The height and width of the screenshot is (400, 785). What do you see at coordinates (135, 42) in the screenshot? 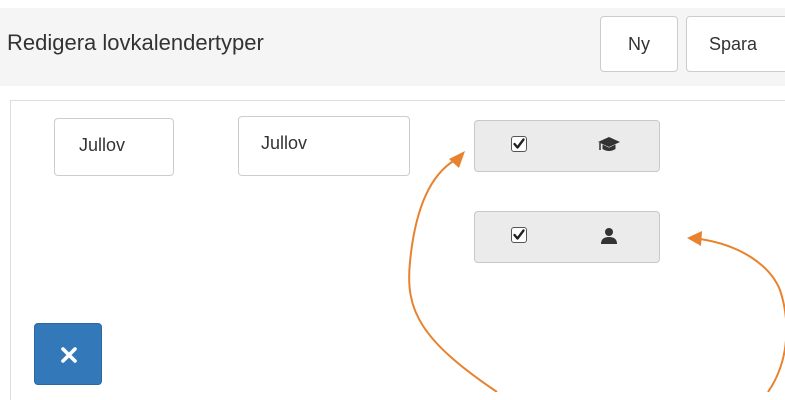
I see `page-title: Redigera lovkalendertyper` at bounding box center [135, 42].